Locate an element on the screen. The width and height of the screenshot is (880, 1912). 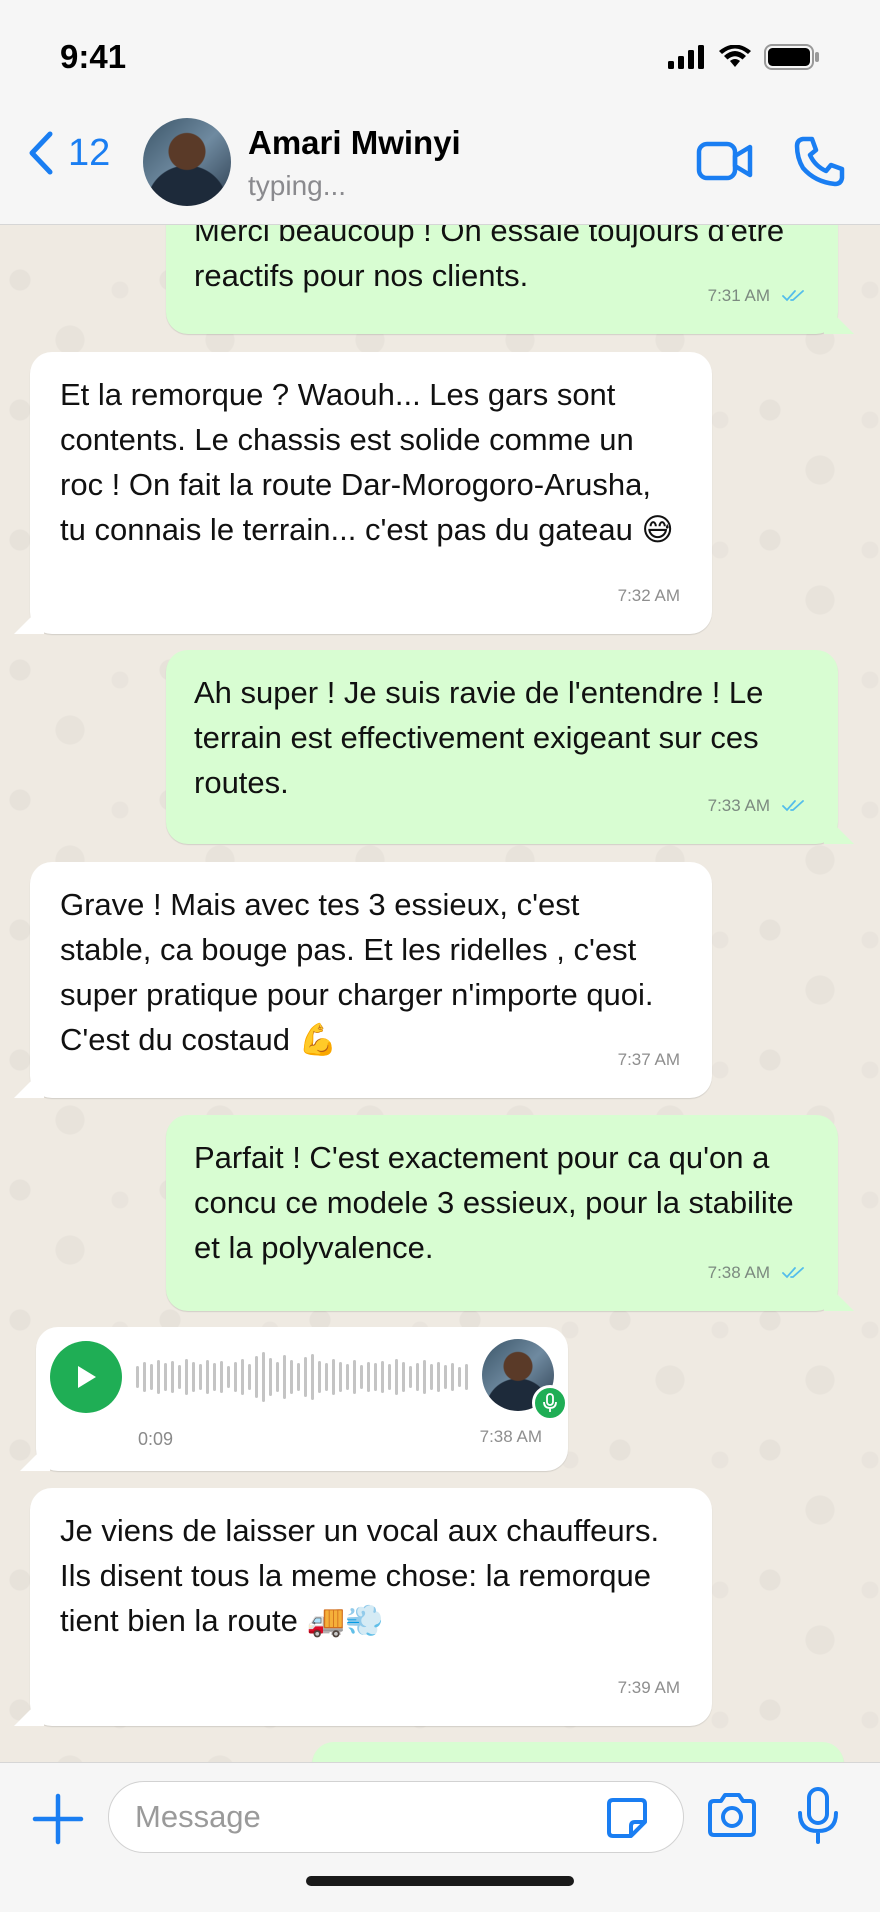
composer-bar is located at coordinates (440, 1837).